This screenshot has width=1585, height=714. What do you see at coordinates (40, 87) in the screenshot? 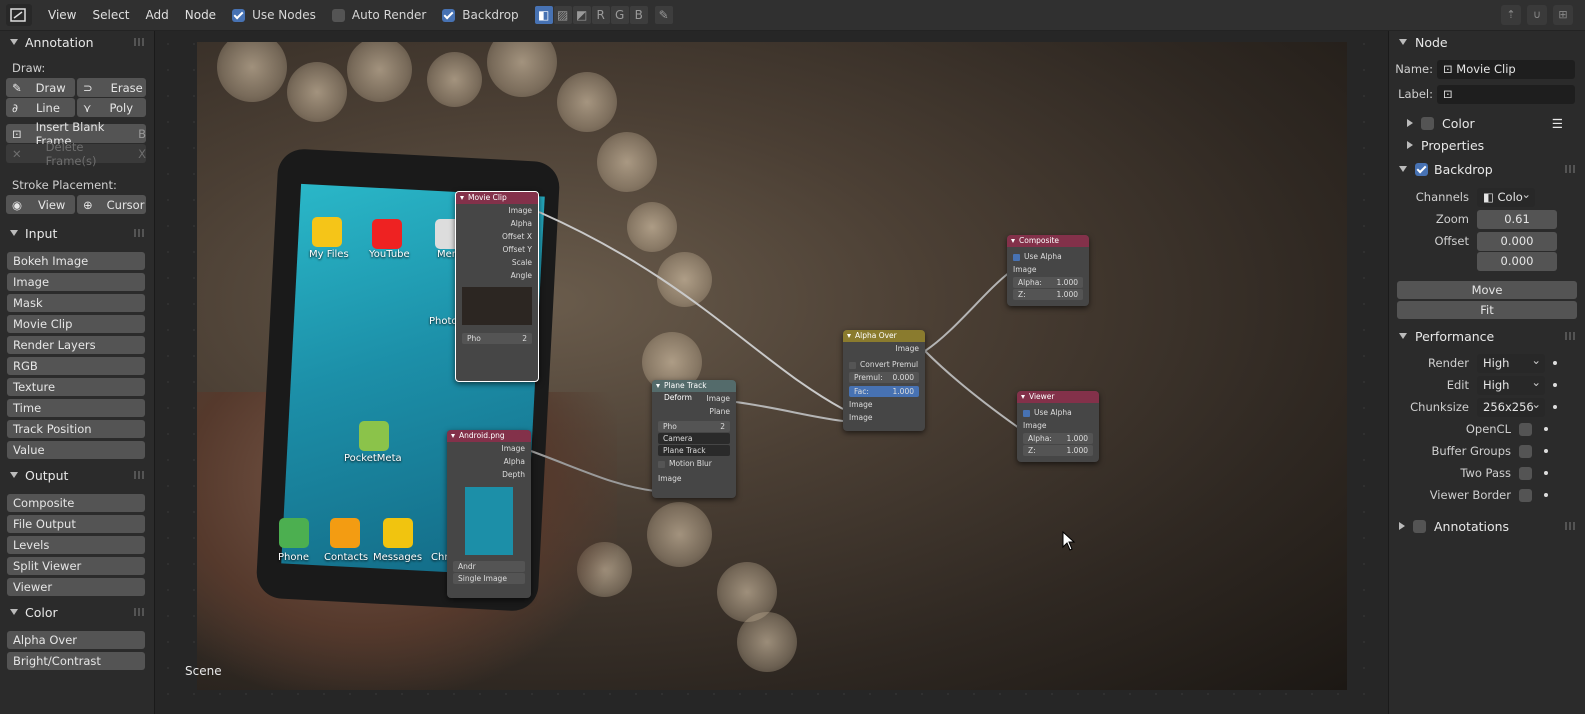
I see `draw-button: ✎ Draw` at bounding box center [40, 87].